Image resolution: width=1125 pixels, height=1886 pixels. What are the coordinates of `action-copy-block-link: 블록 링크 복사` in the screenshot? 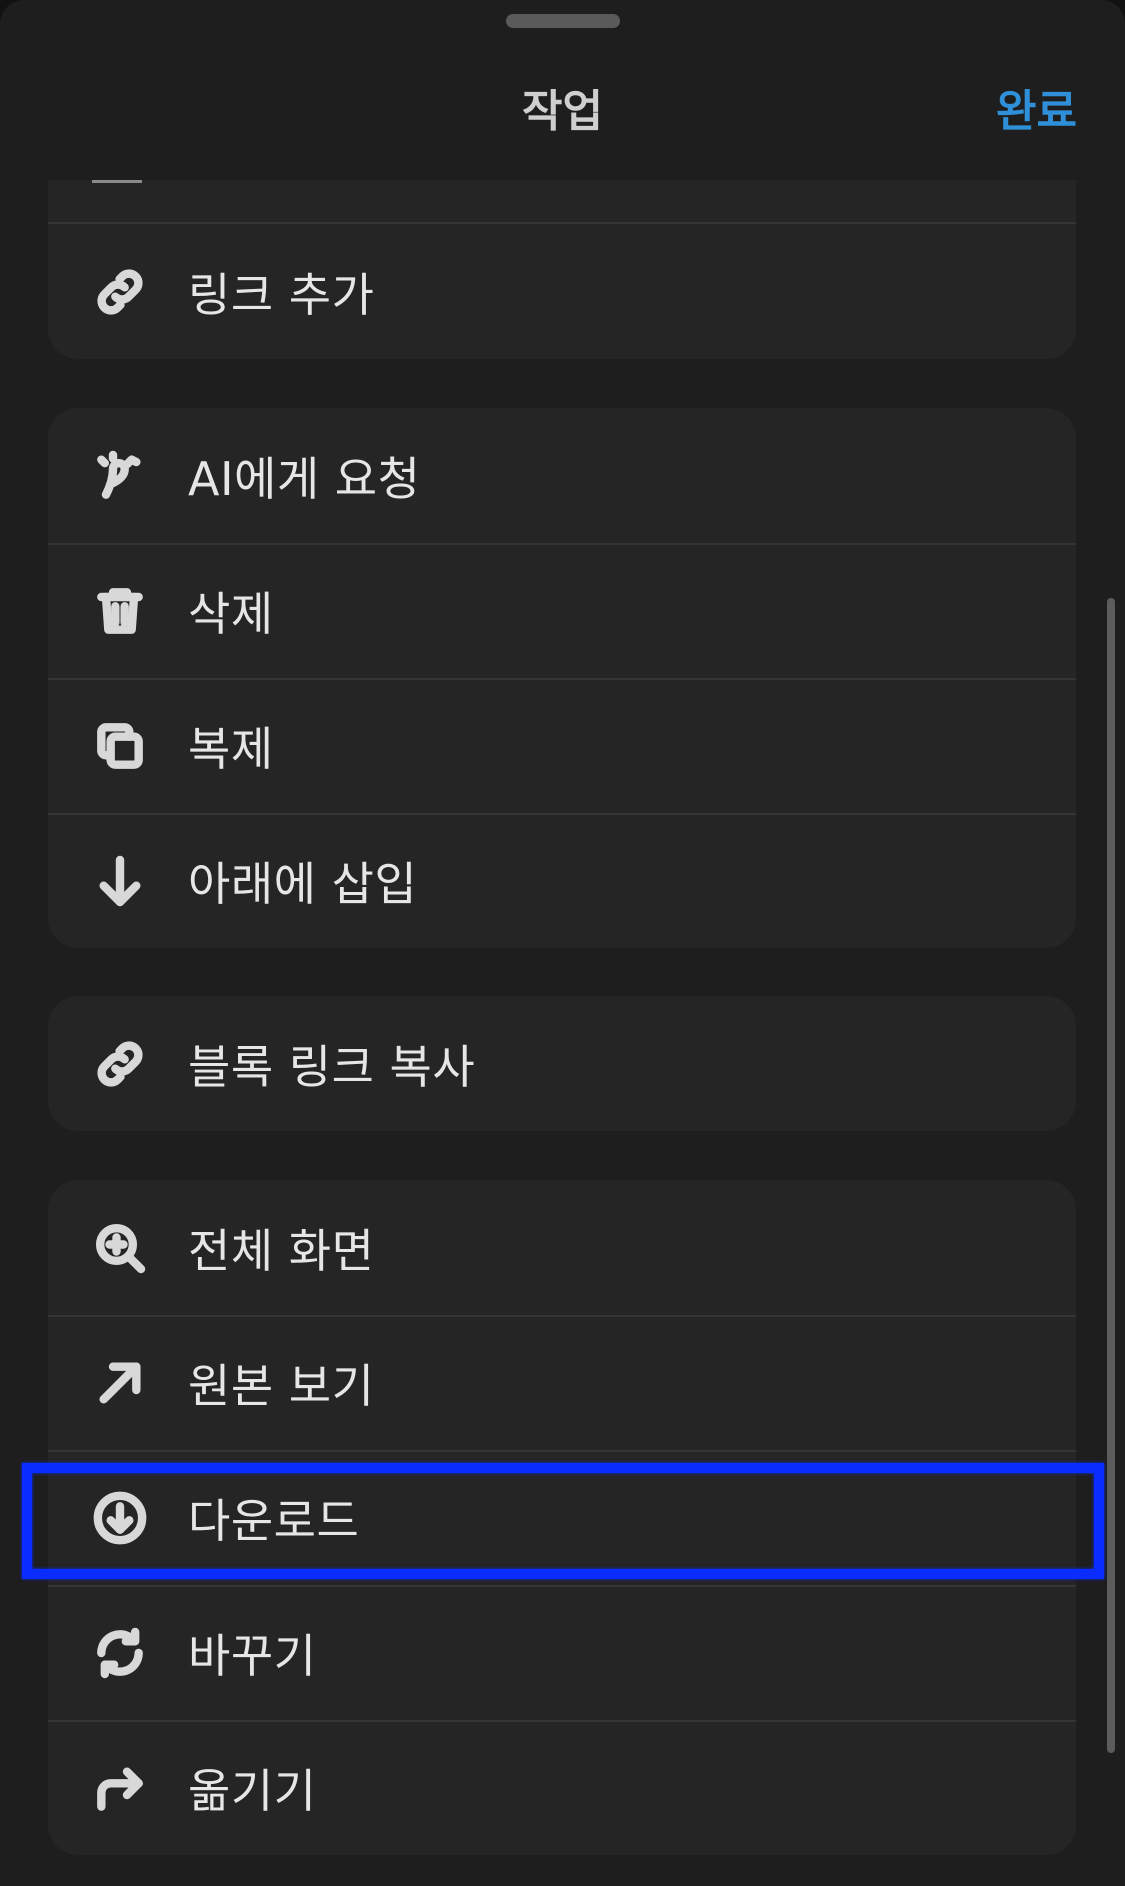 It's located at (562, 1063).